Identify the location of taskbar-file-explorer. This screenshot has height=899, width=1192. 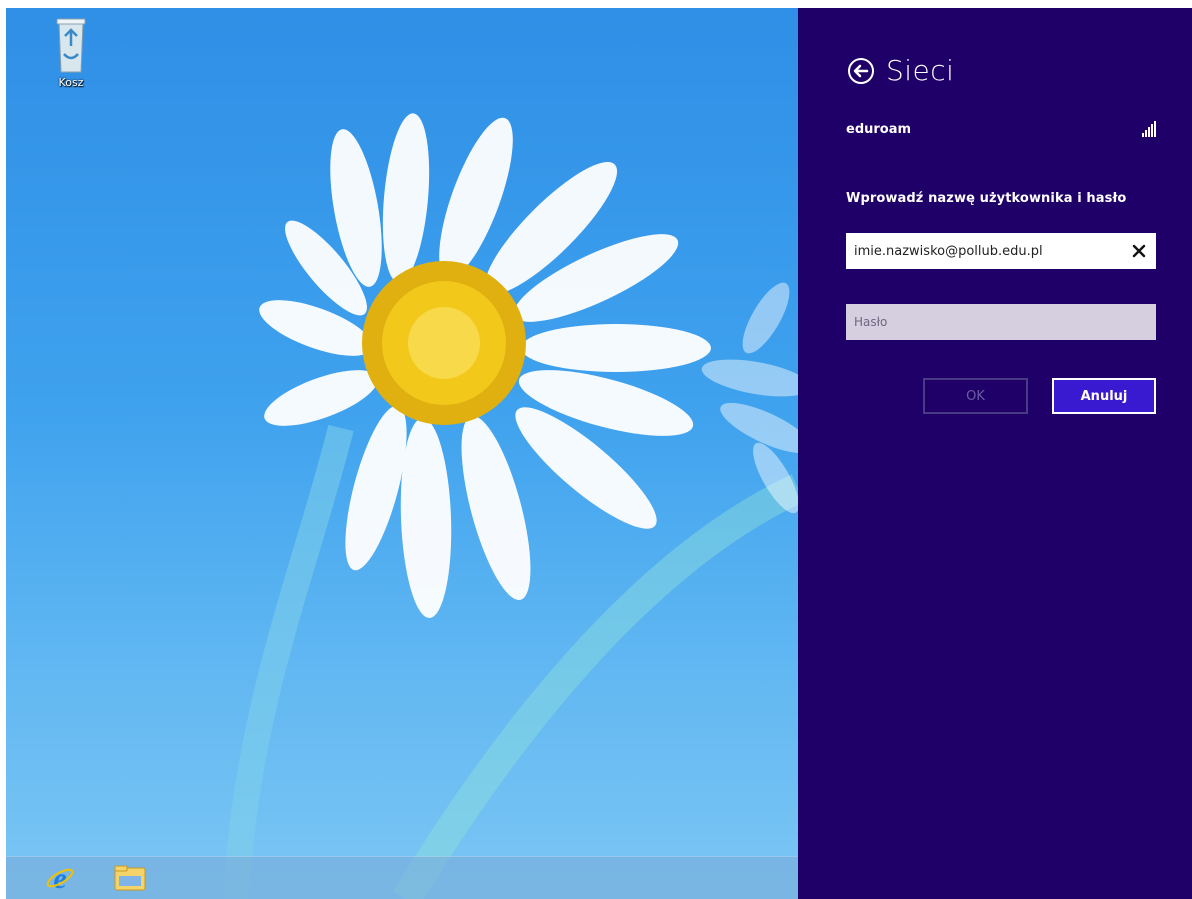
(130, 878).